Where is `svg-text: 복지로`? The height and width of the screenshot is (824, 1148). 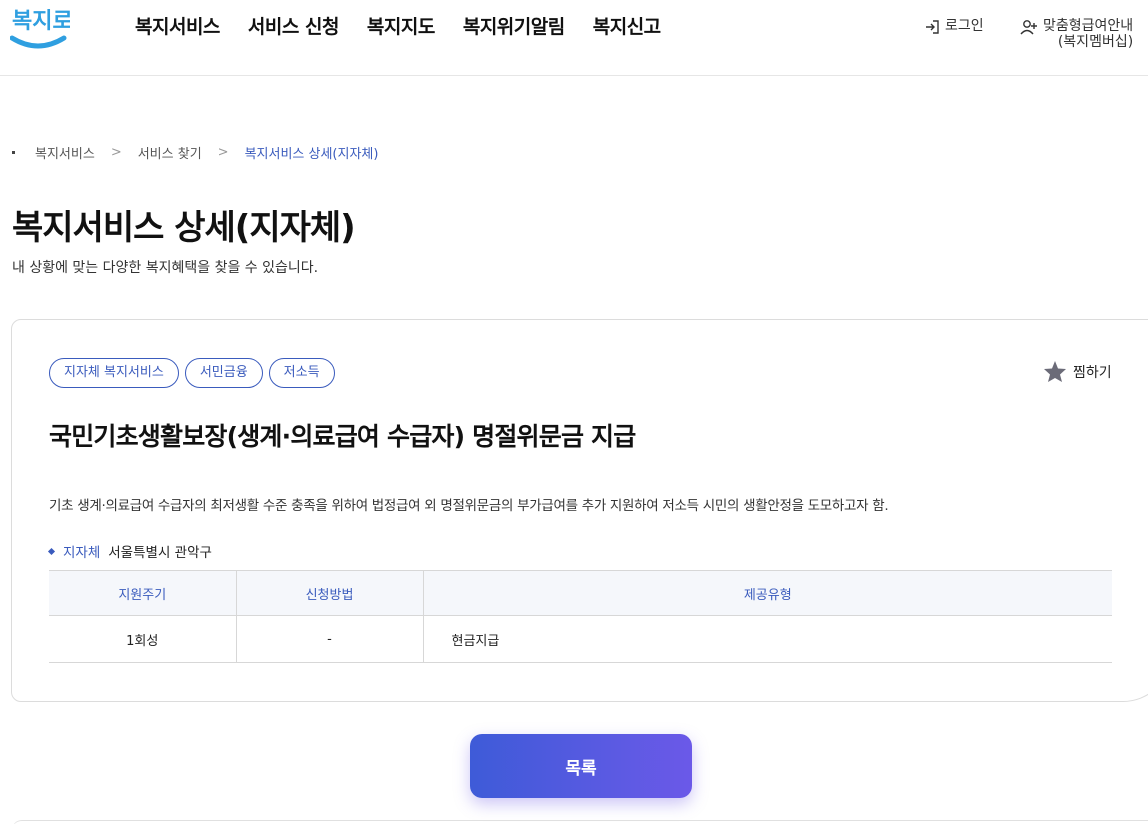 svg-text: 복지로 is located at coordinates (41, 21).